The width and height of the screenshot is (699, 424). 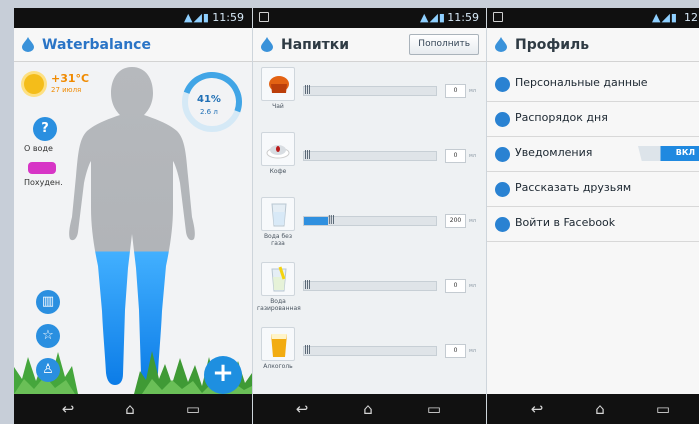 I want to click on refill-button: Пополнить, so click(x=444, y=44).